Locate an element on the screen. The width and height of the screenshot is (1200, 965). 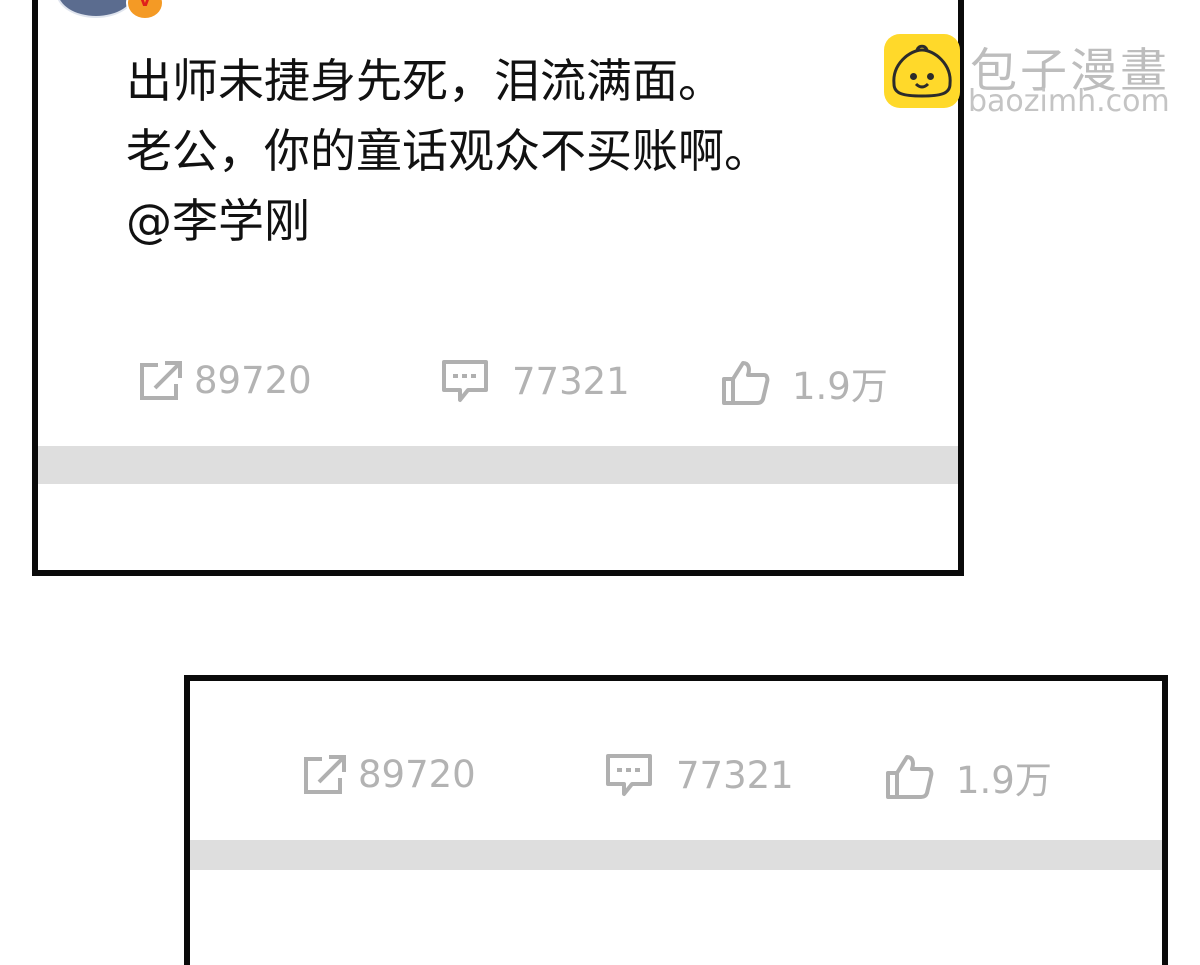
post-text-line: @李学刚 is located at coordinates (218, 221).